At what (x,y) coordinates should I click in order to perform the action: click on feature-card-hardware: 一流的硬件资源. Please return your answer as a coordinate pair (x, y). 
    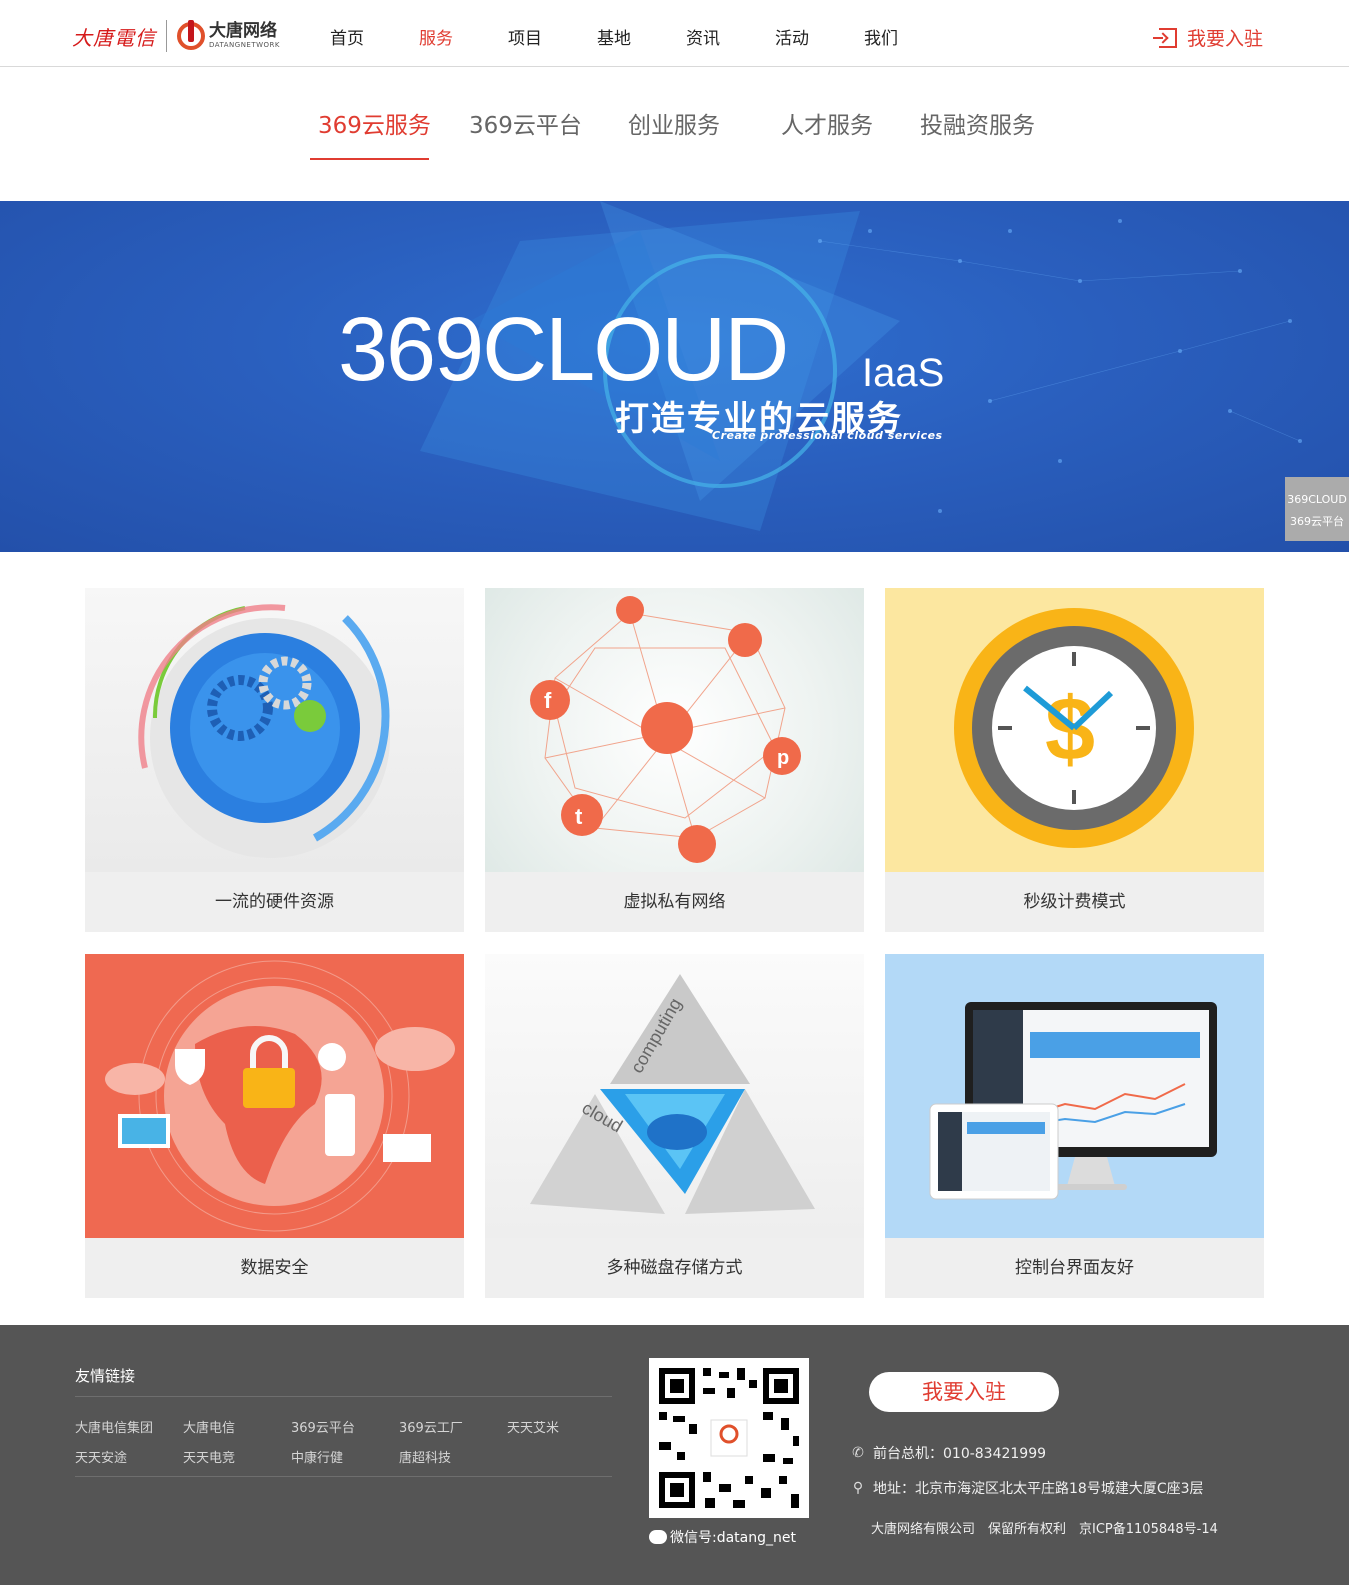
    Looking at the image, I should click on (274, 760).